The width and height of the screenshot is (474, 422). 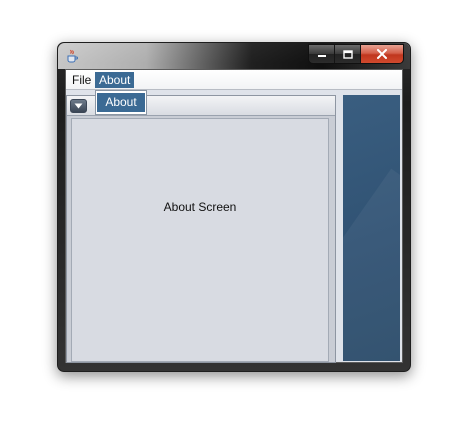 I want to click on about-screen-label: About Screen, so click(x=200, y=207).